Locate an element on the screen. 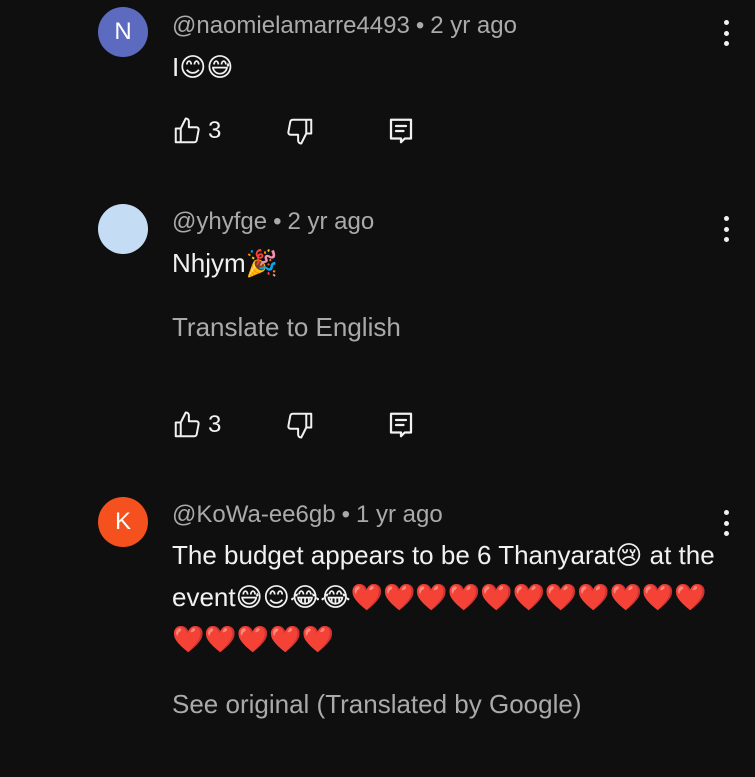  comment-age: 1 yr ago is located at coordinates (399, 514).